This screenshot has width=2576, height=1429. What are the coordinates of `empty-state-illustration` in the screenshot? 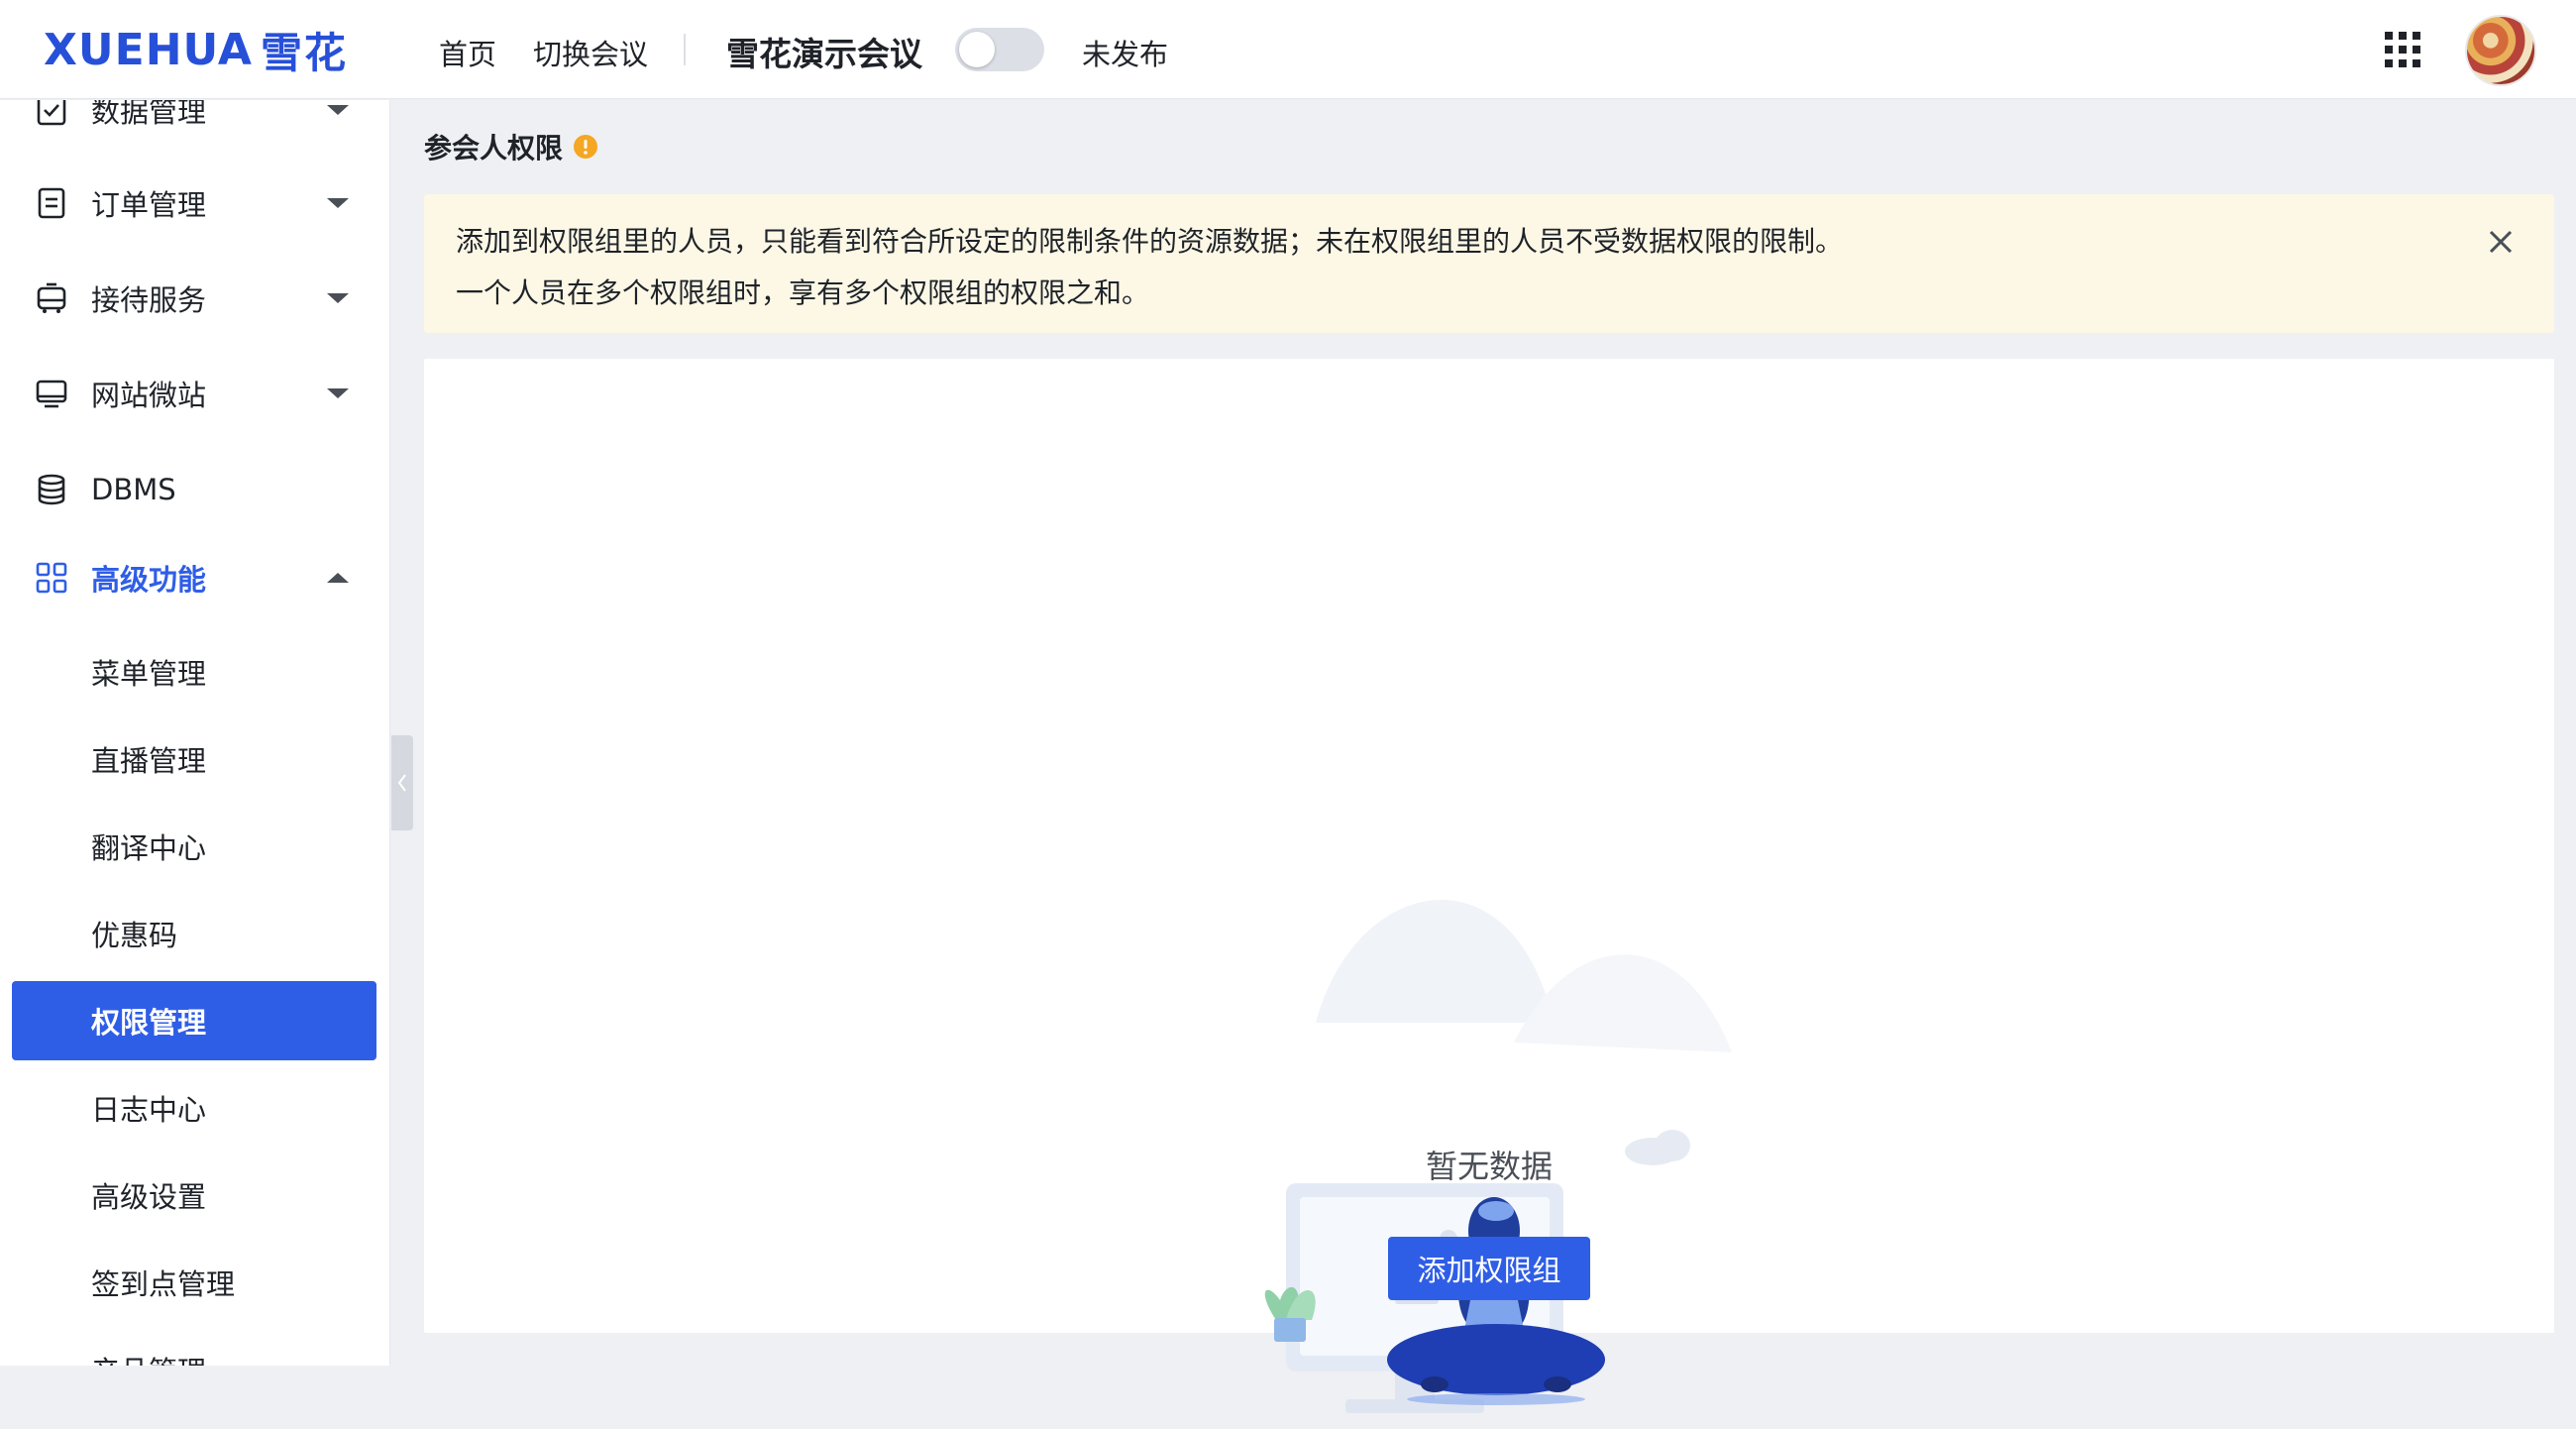 It's located at (1498, 1156).